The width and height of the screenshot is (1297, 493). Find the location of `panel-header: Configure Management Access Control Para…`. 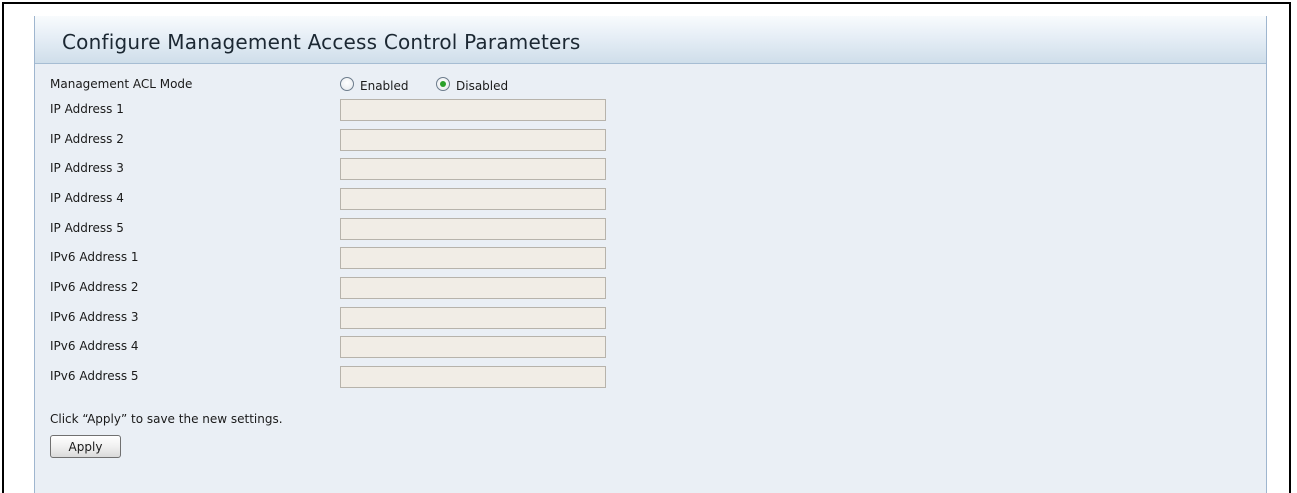

panel-header: Configure Management Access Control Para… is located at coordinates (650, 40).